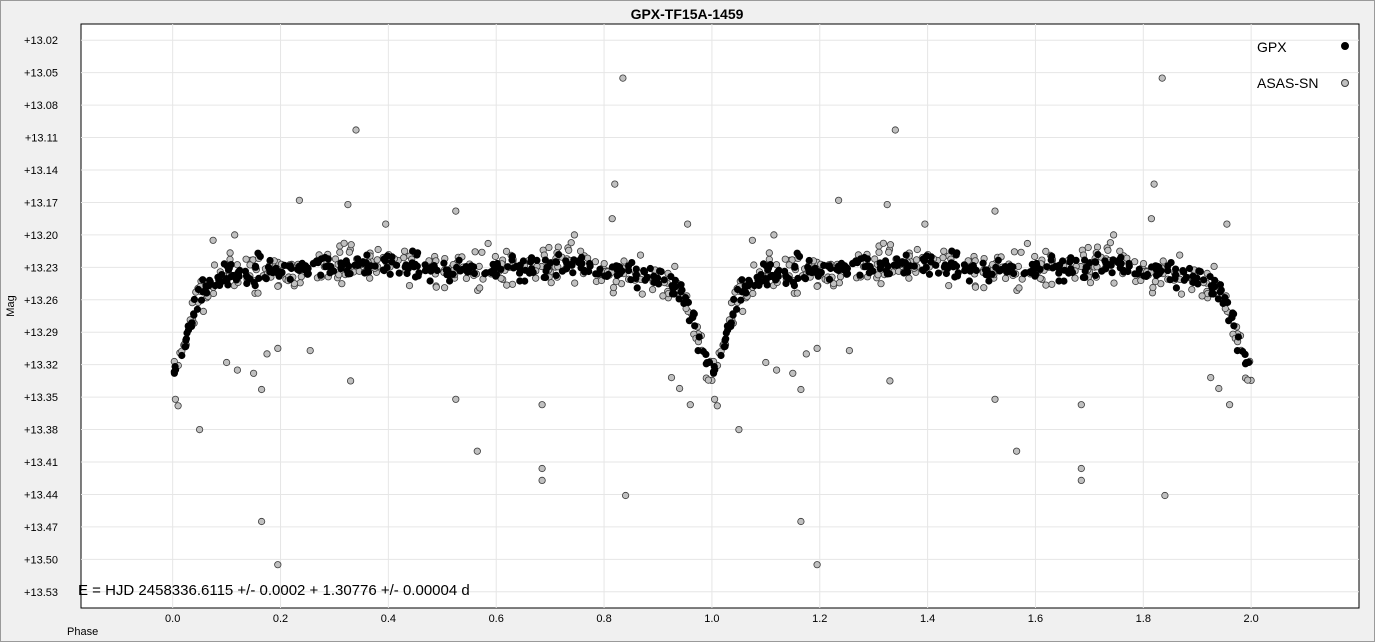 This screenshot has width=1375, height=642. I want to click on x-tick-label: 0.4, so click(388, 619).